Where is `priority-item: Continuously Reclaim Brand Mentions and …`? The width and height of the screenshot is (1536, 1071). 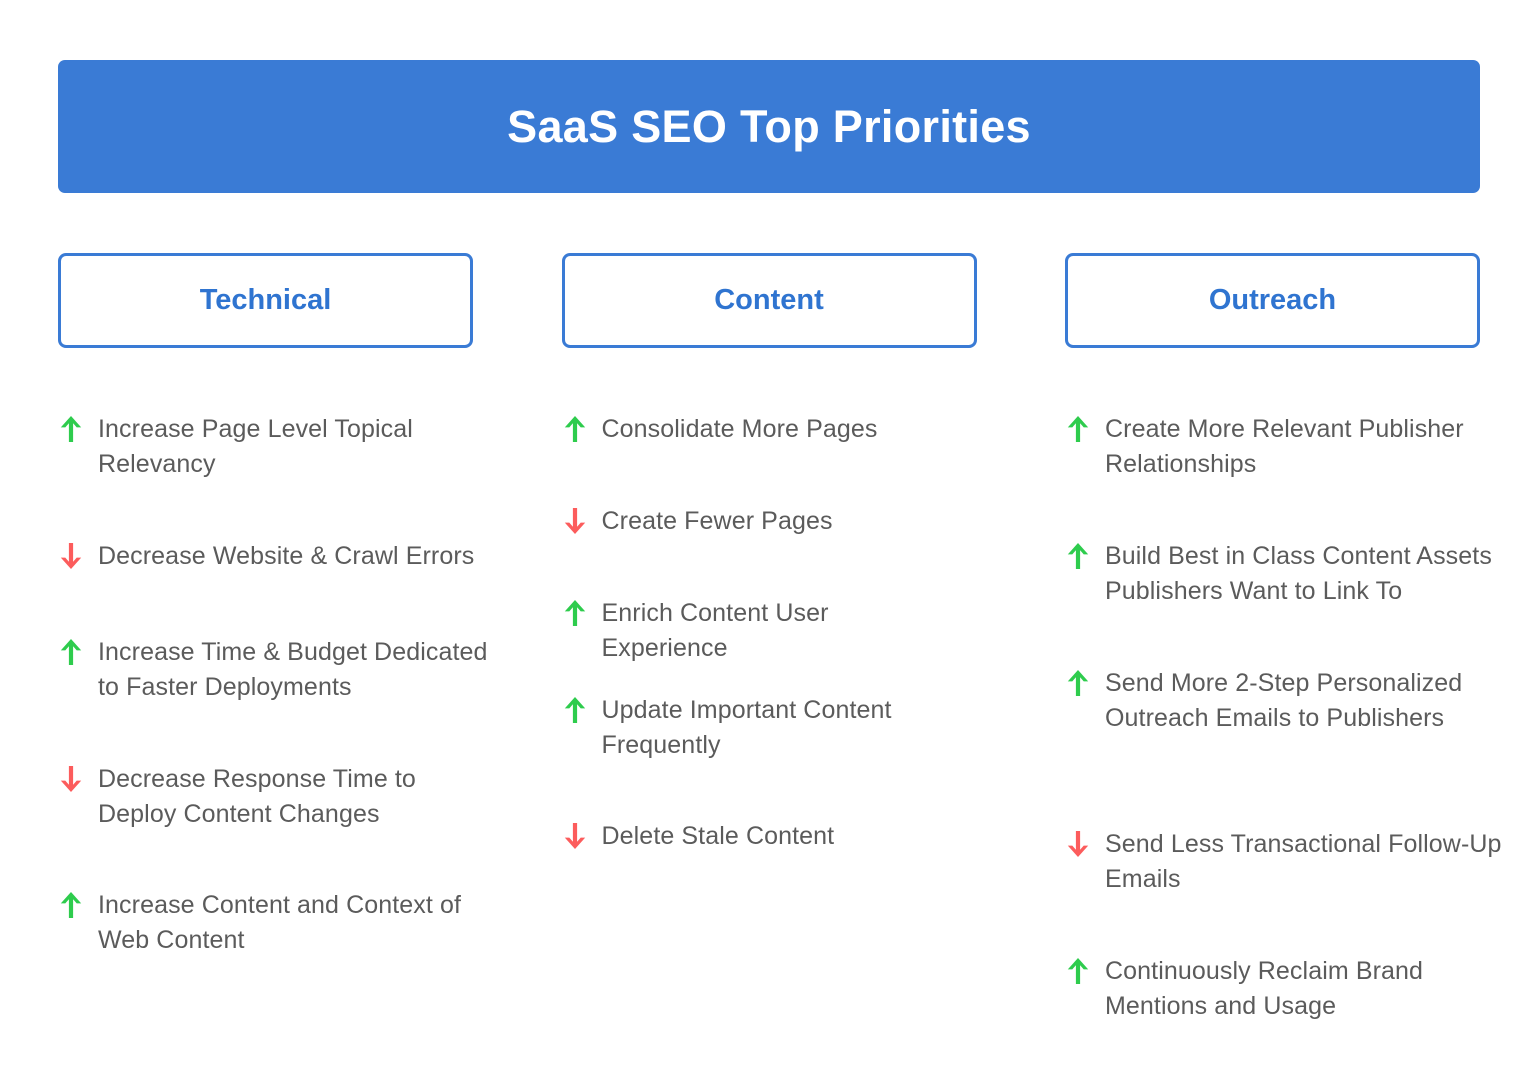 priority-item: Continuously Reclaim Brand Mentions and … is located at coordinates (1285, 989).